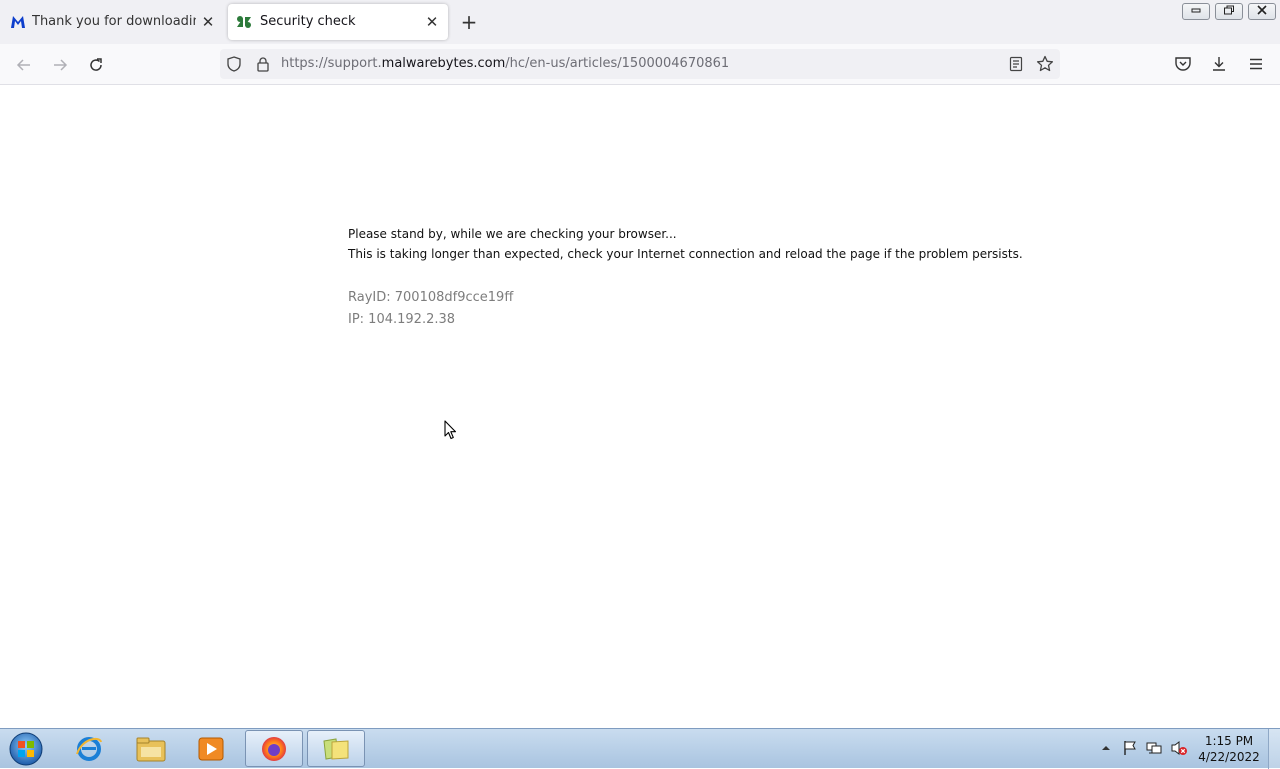 The image size is (1280, 769). What do you see at coordinates (331, 63) in the screenshot?
I see `url-scheme: https://support.` at bounding box center [331, 63].